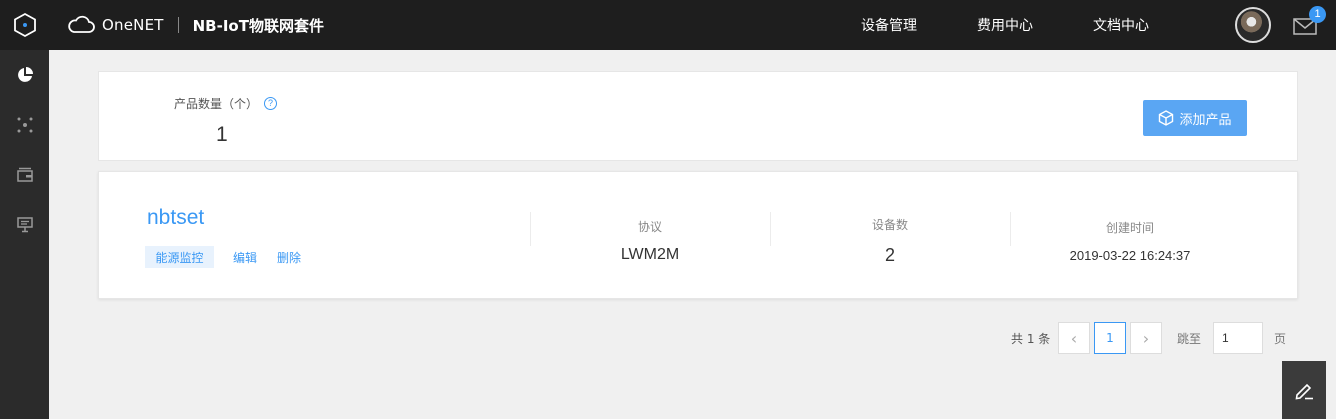  What do you see at coordinates (175, 218) in the screenshot?
I see `product-name-link: nbtset` at bounding box center [175, 218].